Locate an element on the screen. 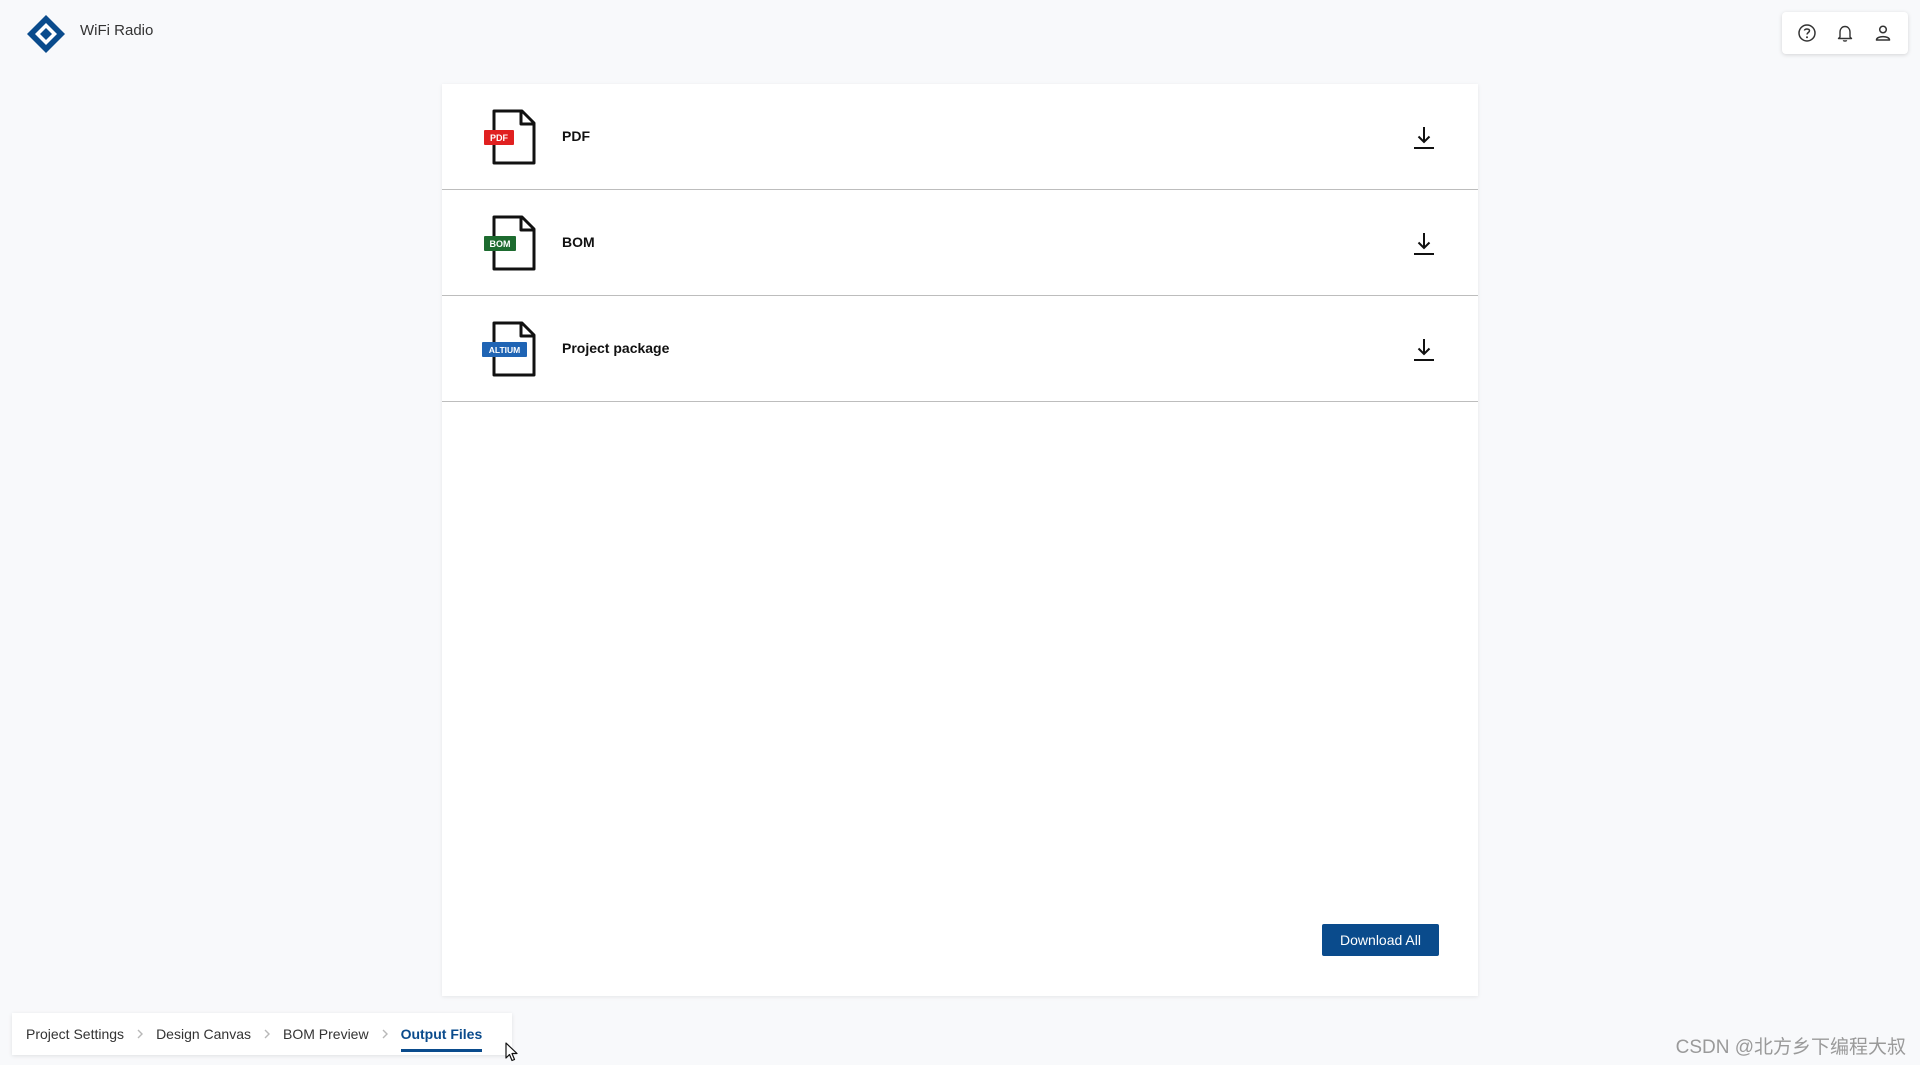 This screenshot has width=1920, height=1065. altium-badge-text: ALTIUM is located at coordinates (504, 350).